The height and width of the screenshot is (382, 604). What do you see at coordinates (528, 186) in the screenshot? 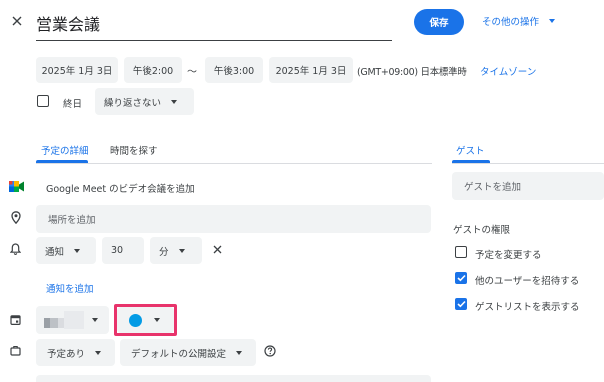
I see `add-guests-input: ゲストを追加` at bounding box center [528, 186].